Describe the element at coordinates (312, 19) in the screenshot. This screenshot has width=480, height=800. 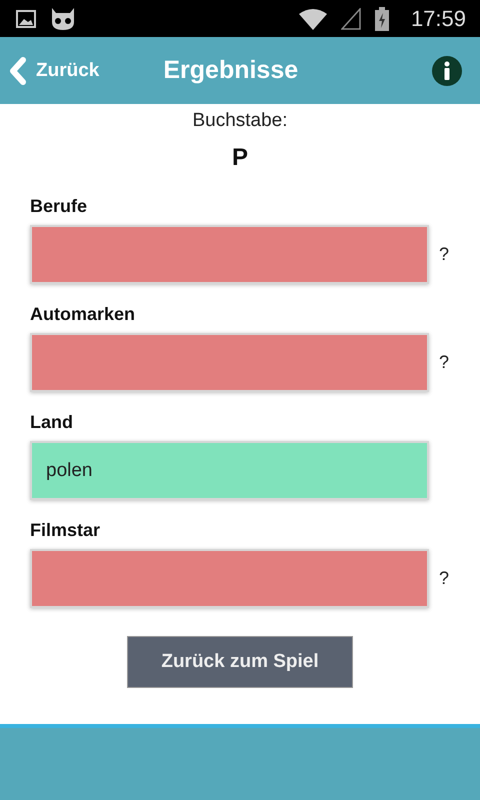
I see `wifi-icon` at that location.